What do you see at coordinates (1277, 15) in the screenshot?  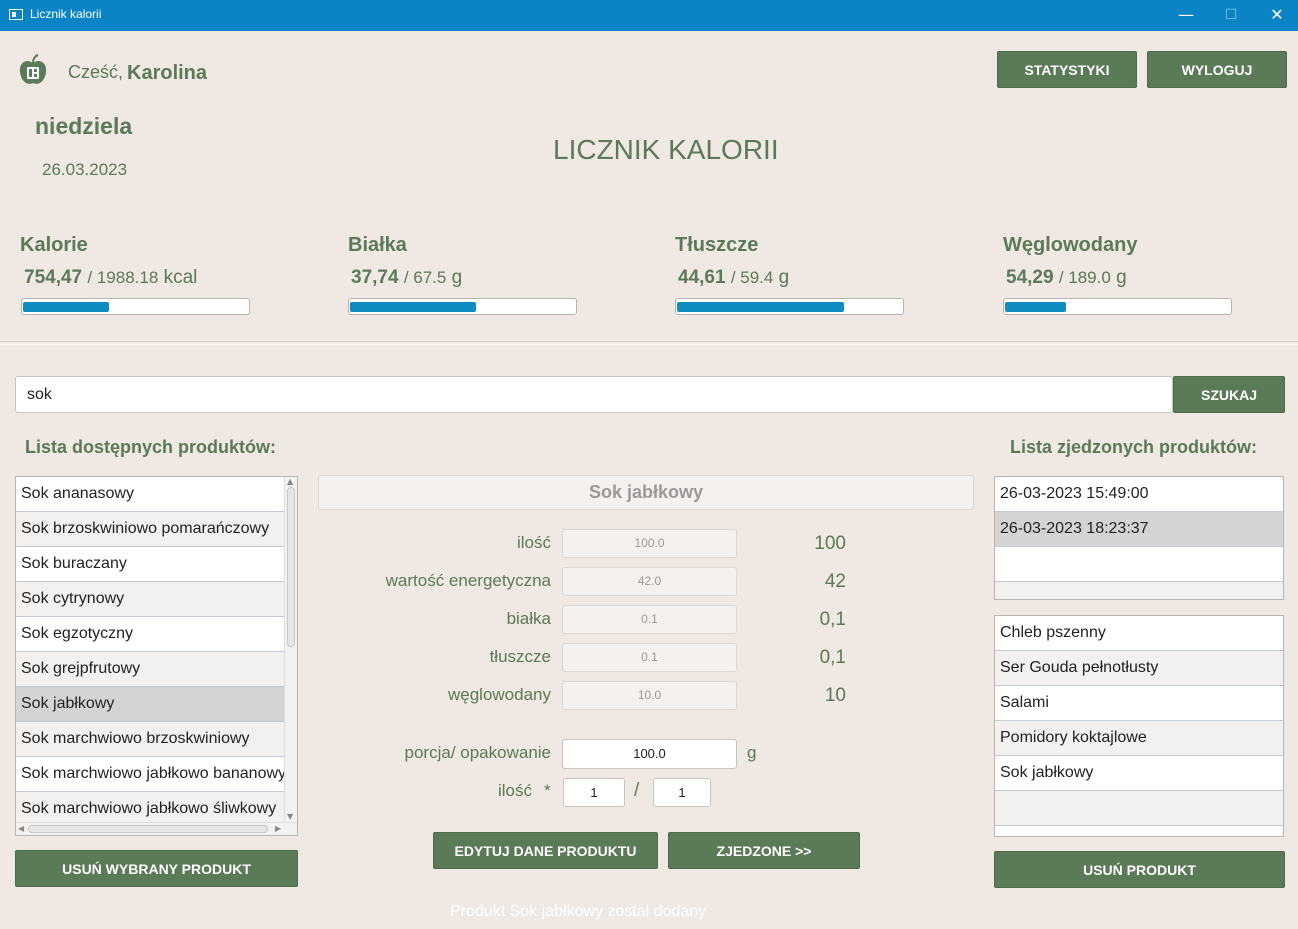 I see `close-icon: ✕` at bounding box center [1277, 15].